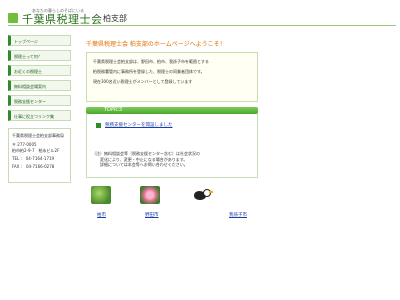 This screenshot has width=400, height=300. What do you see at coordinates (39, 55) in the screenshot?
I see `sidebar-item-about-tax-accountant: 税理士って何？` at bounding box center [39, 55].